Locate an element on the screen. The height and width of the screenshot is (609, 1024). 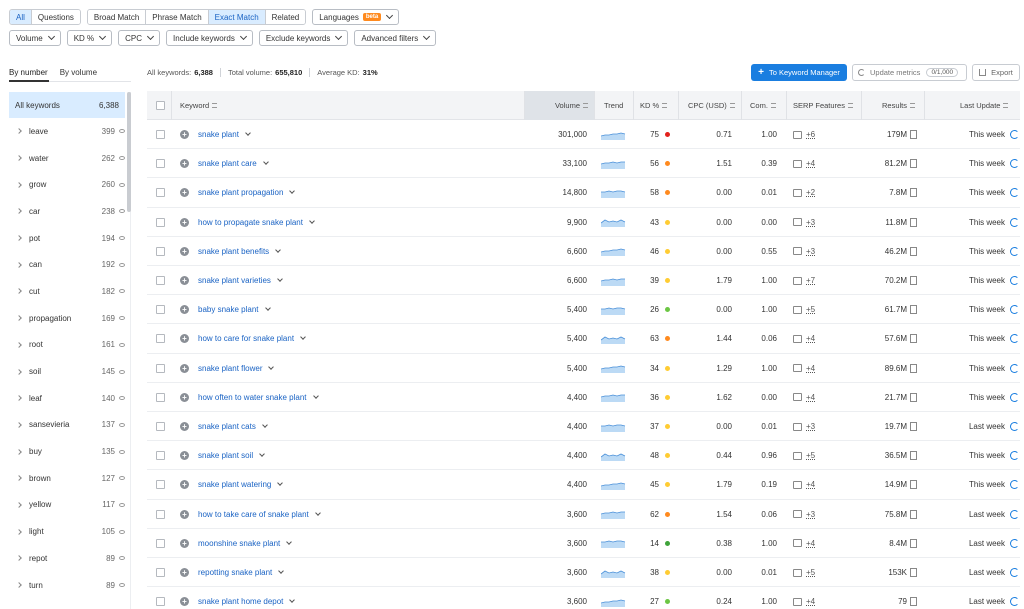
keyword-link: snake plant cats is located at coordinates (227, 426).